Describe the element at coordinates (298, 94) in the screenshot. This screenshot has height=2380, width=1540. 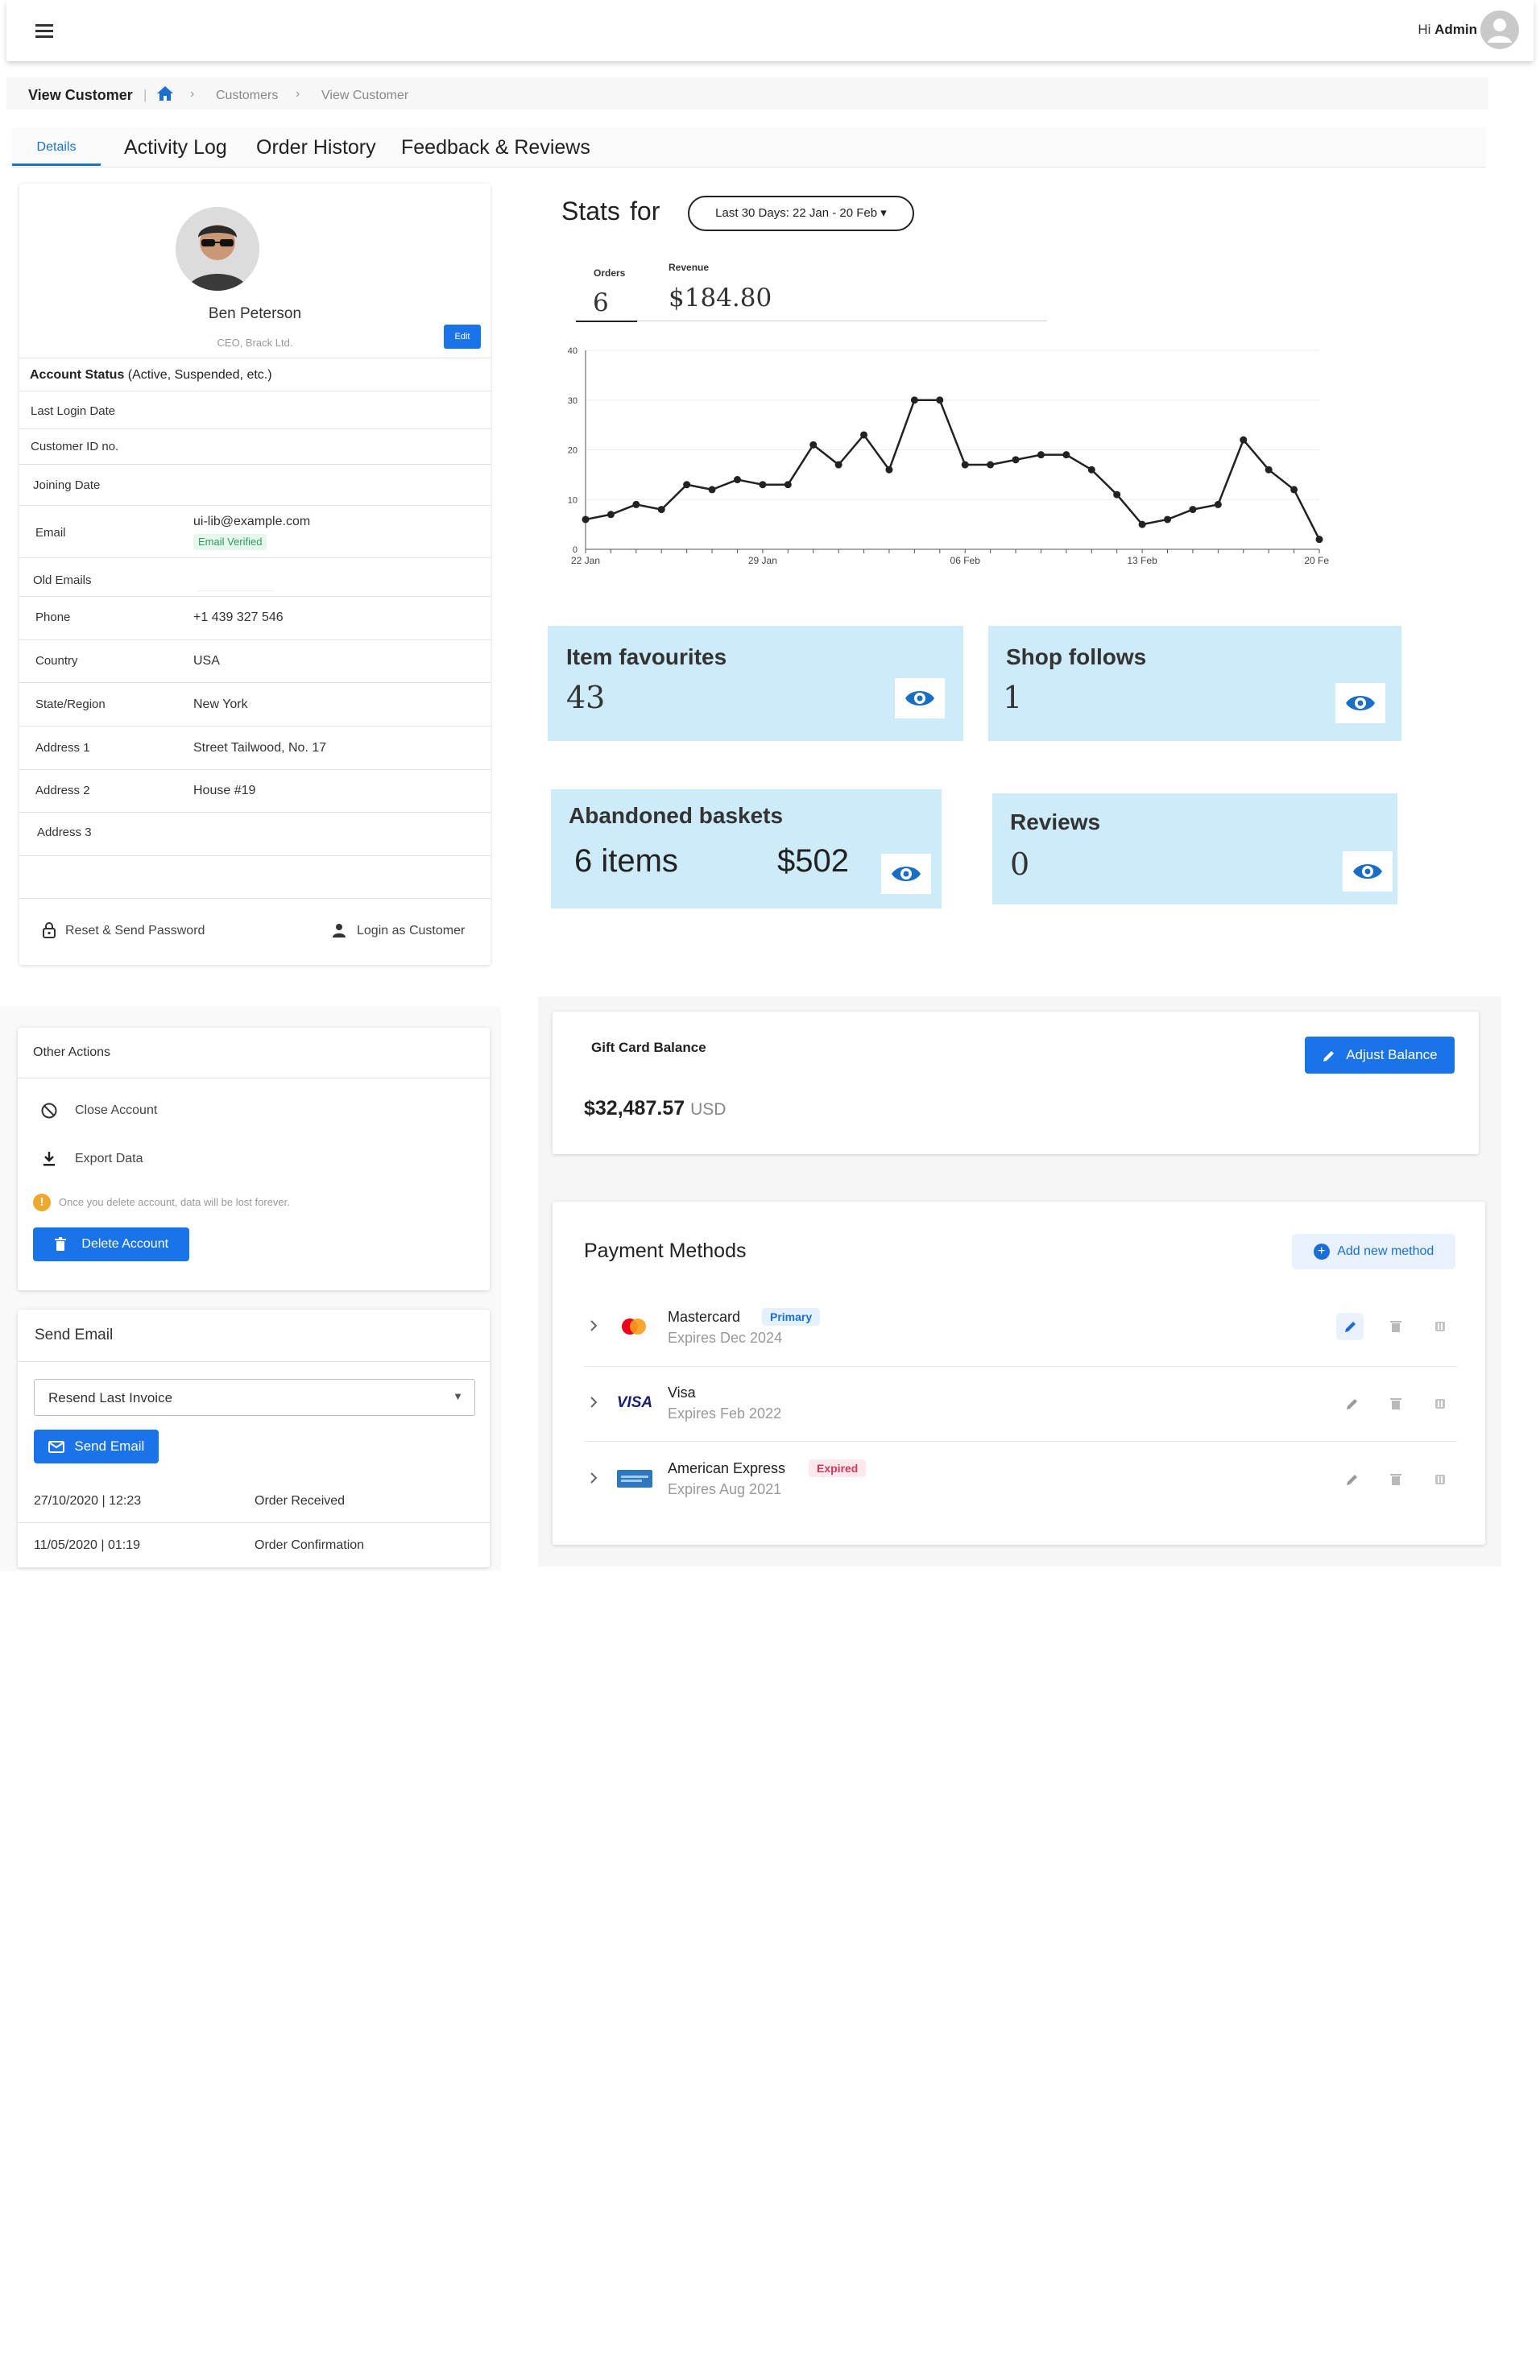
I see `chevron-right-icon: ›` at that location.